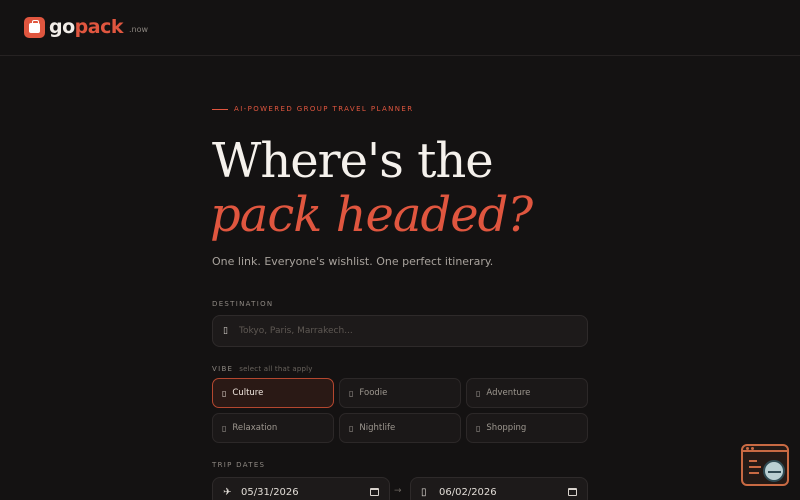 Image resolution: width=800 pixels, height=500 pixels. I want to click on destination-label-text: DESTINATION, so click(243, 304).